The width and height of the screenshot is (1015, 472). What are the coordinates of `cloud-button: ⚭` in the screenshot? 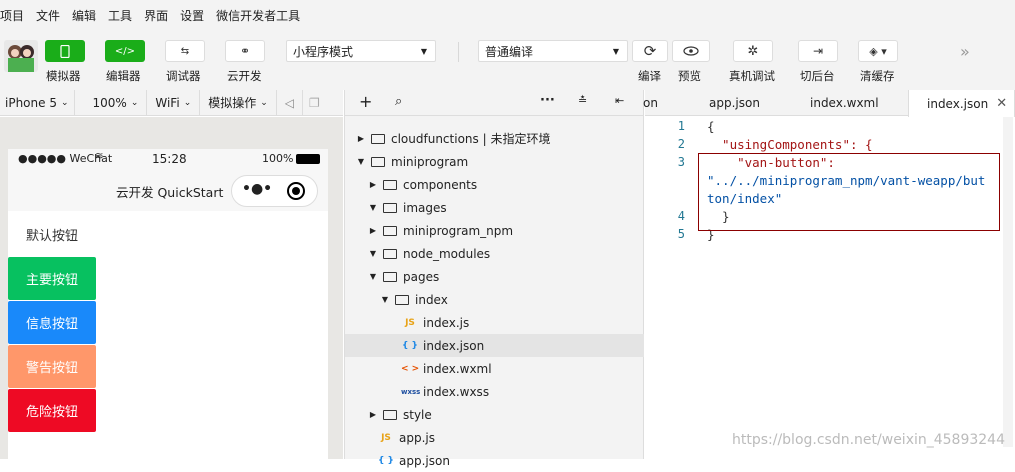 It's located at (245, 51).